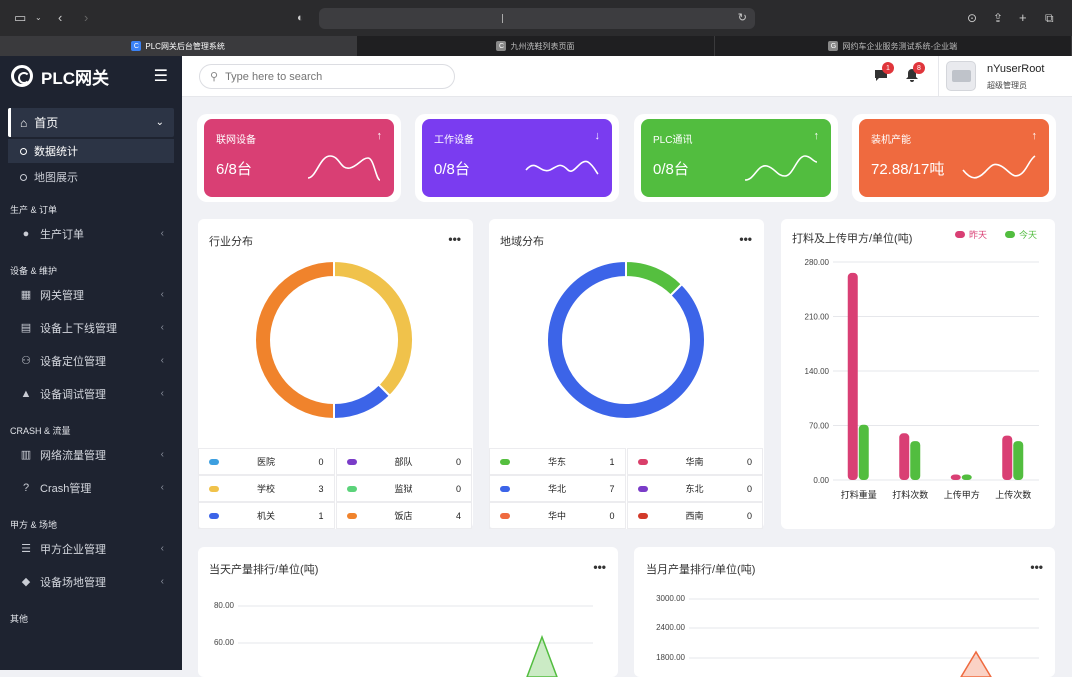 The height and width of the screenshot is (677, 1072). Describe the element at coordinates (888, 68) in the screenshot. I see `message-badge: 1` at that location.